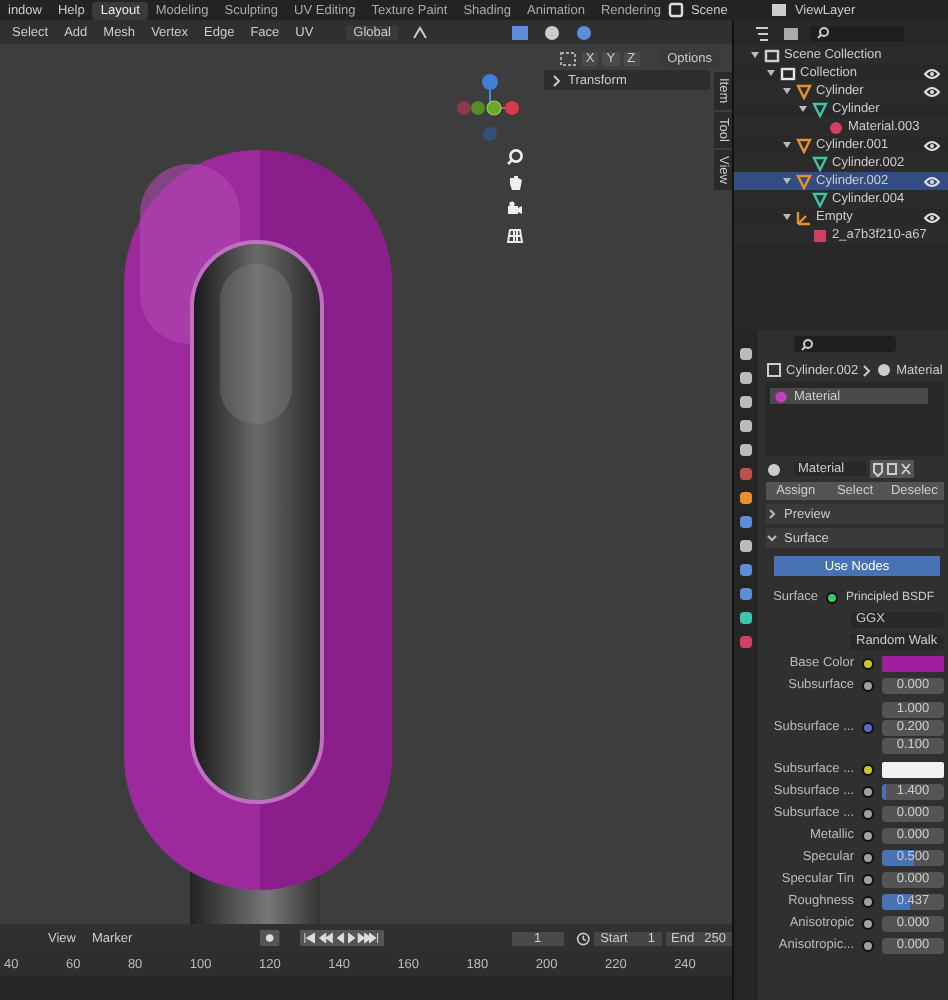 This screenshot has height=1000, width=948. I want to click on mirror-icon, so click(567, 59).